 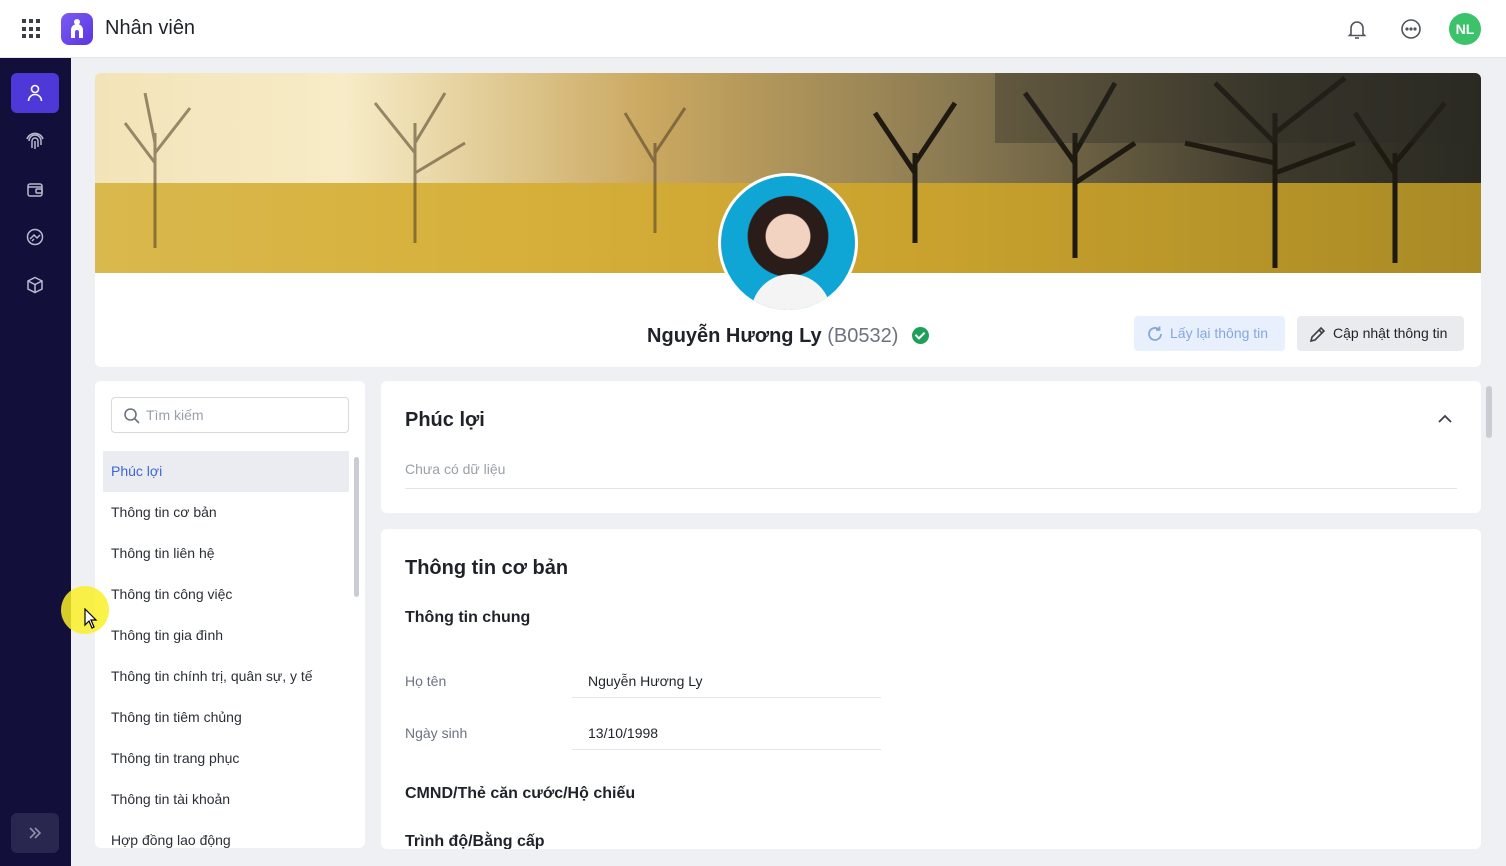 I want to click on bell-icon, so click(x=1357, y=29).